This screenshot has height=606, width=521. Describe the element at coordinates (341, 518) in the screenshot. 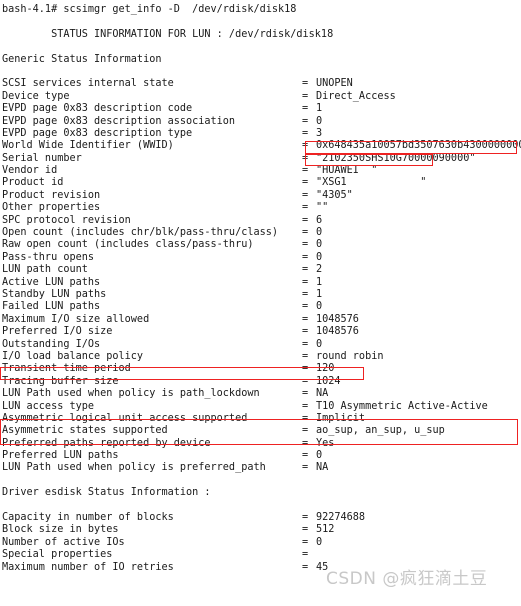

I see `property-value: 92274688` at that location.